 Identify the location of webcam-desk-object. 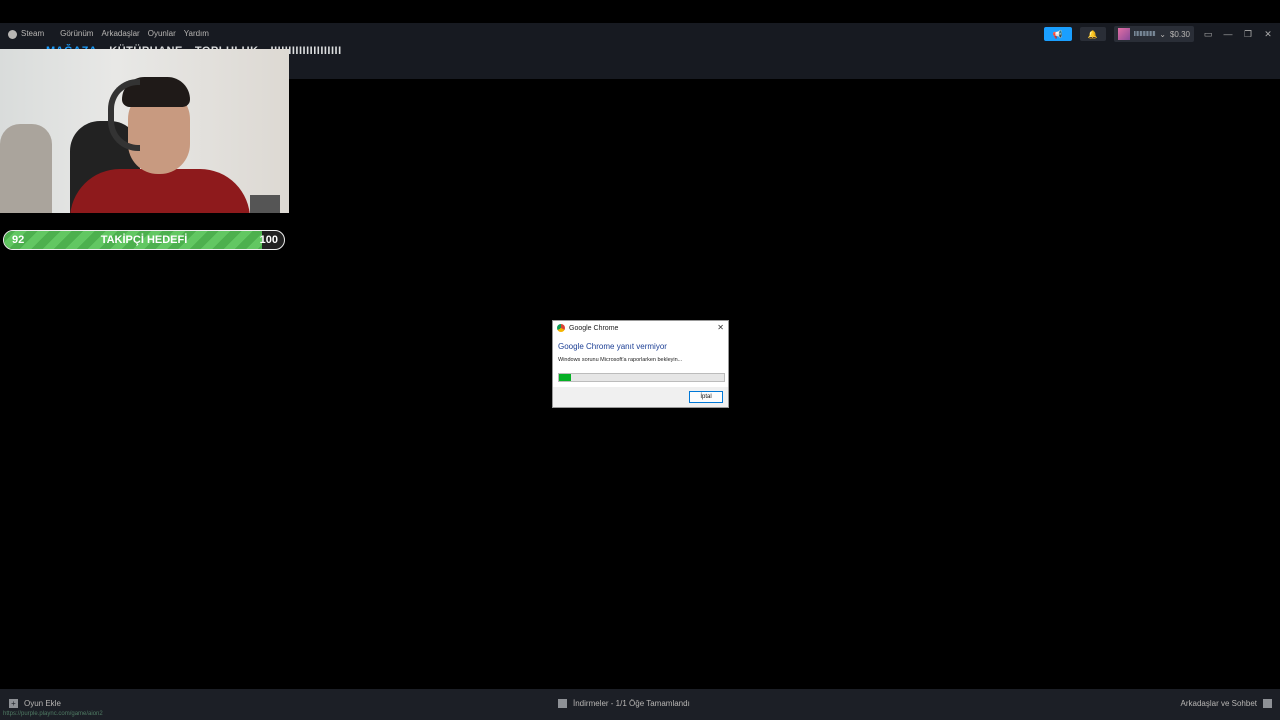
(265, 204).